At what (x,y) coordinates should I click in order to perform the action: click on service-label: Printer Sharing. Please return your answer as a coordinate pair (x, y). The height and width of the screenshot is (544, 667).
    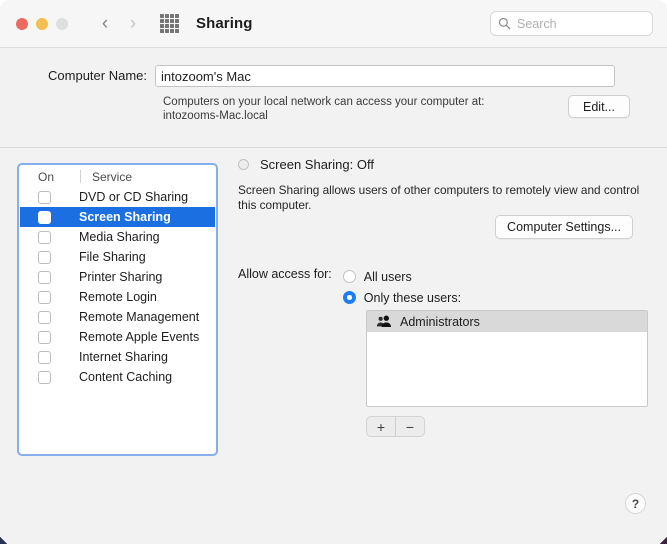
    Looking at the image, I should click on (121, 277).